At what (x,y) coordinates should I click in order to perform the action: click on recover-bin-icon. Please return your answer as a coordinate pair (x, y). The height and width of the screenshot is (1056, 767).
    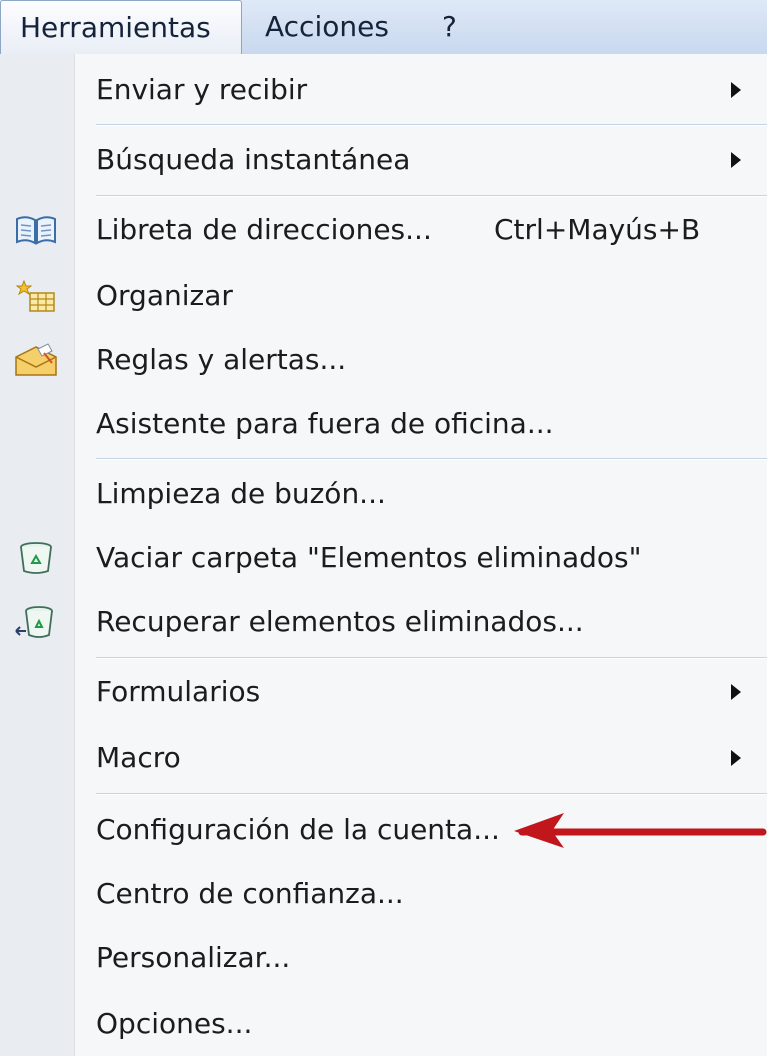
    Looking at the image, I should click on (36, 622).